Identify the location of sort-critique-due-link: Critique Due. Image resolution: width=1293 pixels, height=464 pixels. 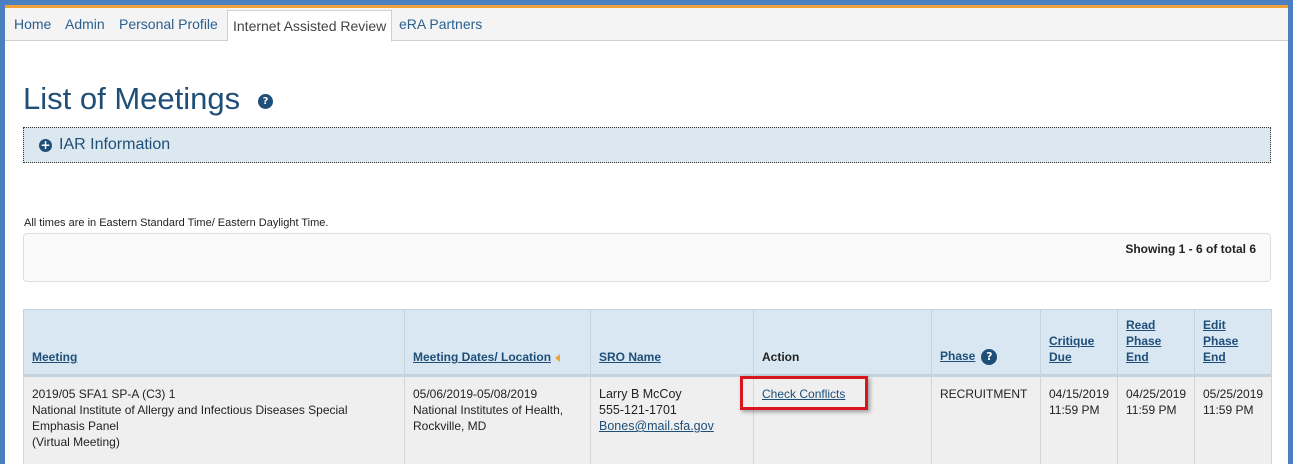
(1071, 349).